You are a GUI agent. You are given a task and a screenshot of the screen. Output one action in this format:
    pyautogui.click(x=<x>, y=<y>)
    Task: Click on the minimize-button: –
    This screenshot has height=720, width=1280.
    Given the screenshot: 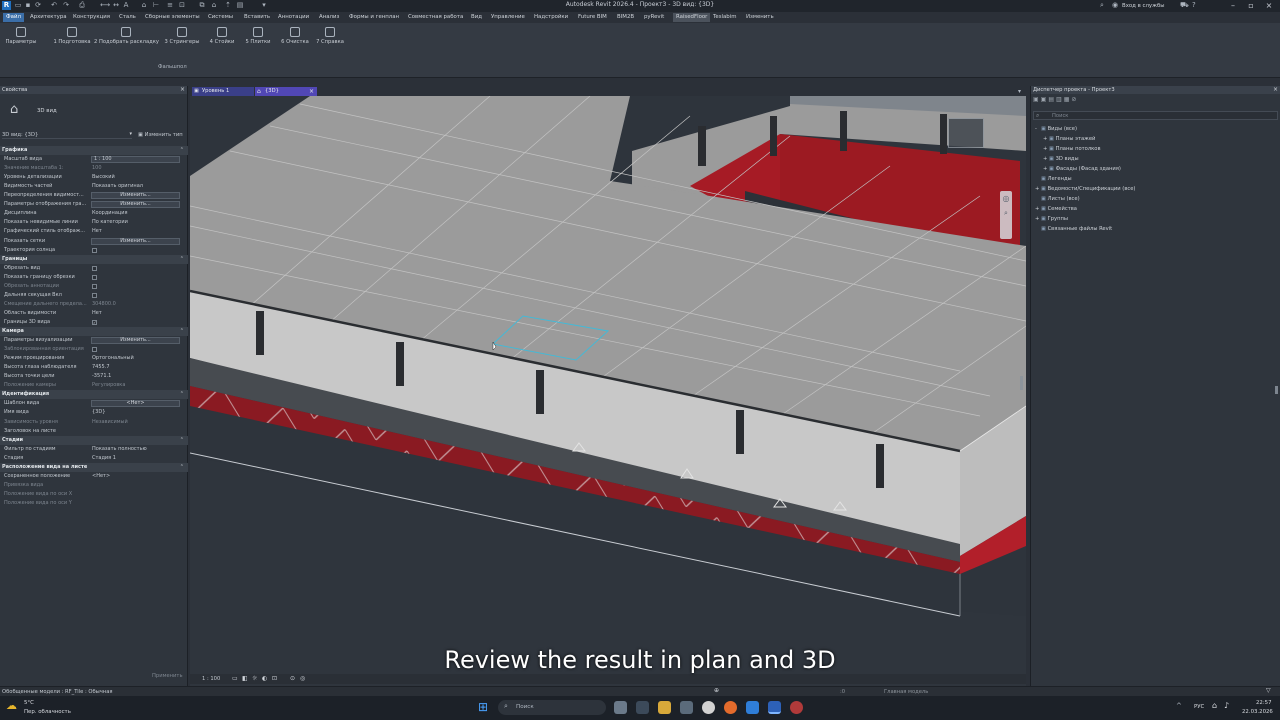 What is the action you would take?
    pyautogui.click(x=1233, y=6)
    